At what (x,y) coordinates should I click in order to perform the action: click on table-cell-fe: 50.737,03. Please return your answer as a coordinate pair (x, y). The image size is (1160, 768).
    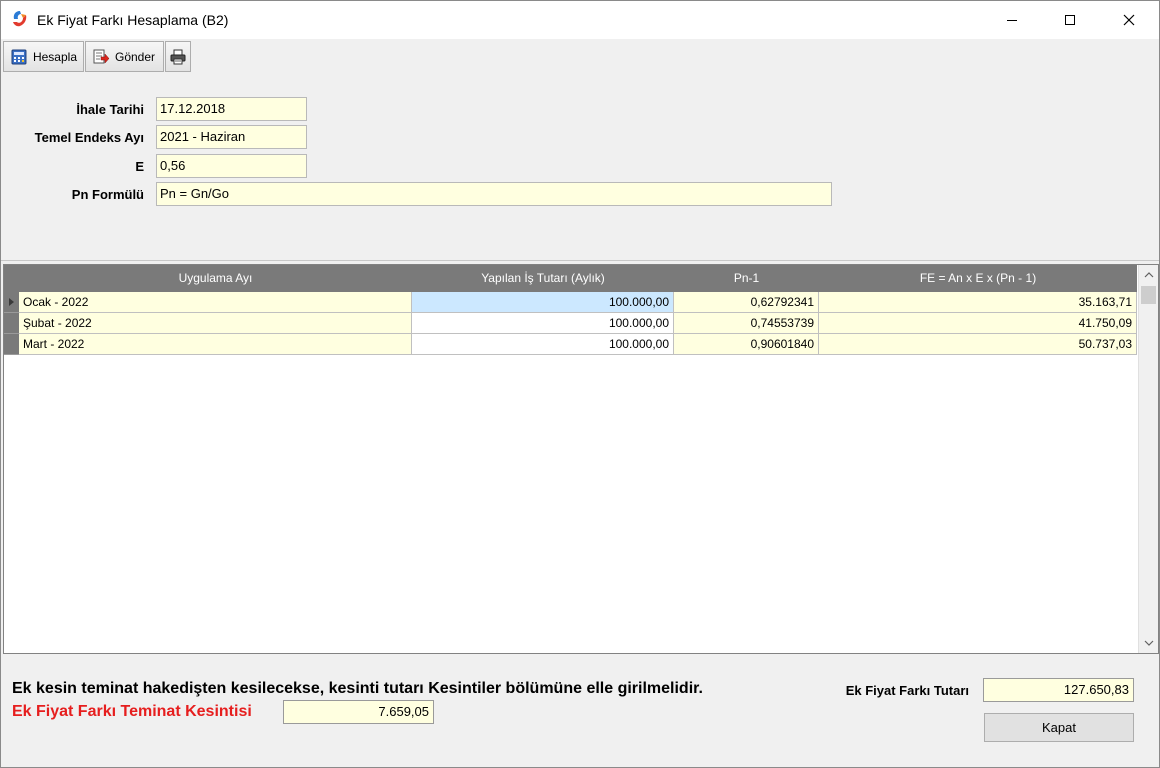
    Looking at the image, I should click on (978, 344).